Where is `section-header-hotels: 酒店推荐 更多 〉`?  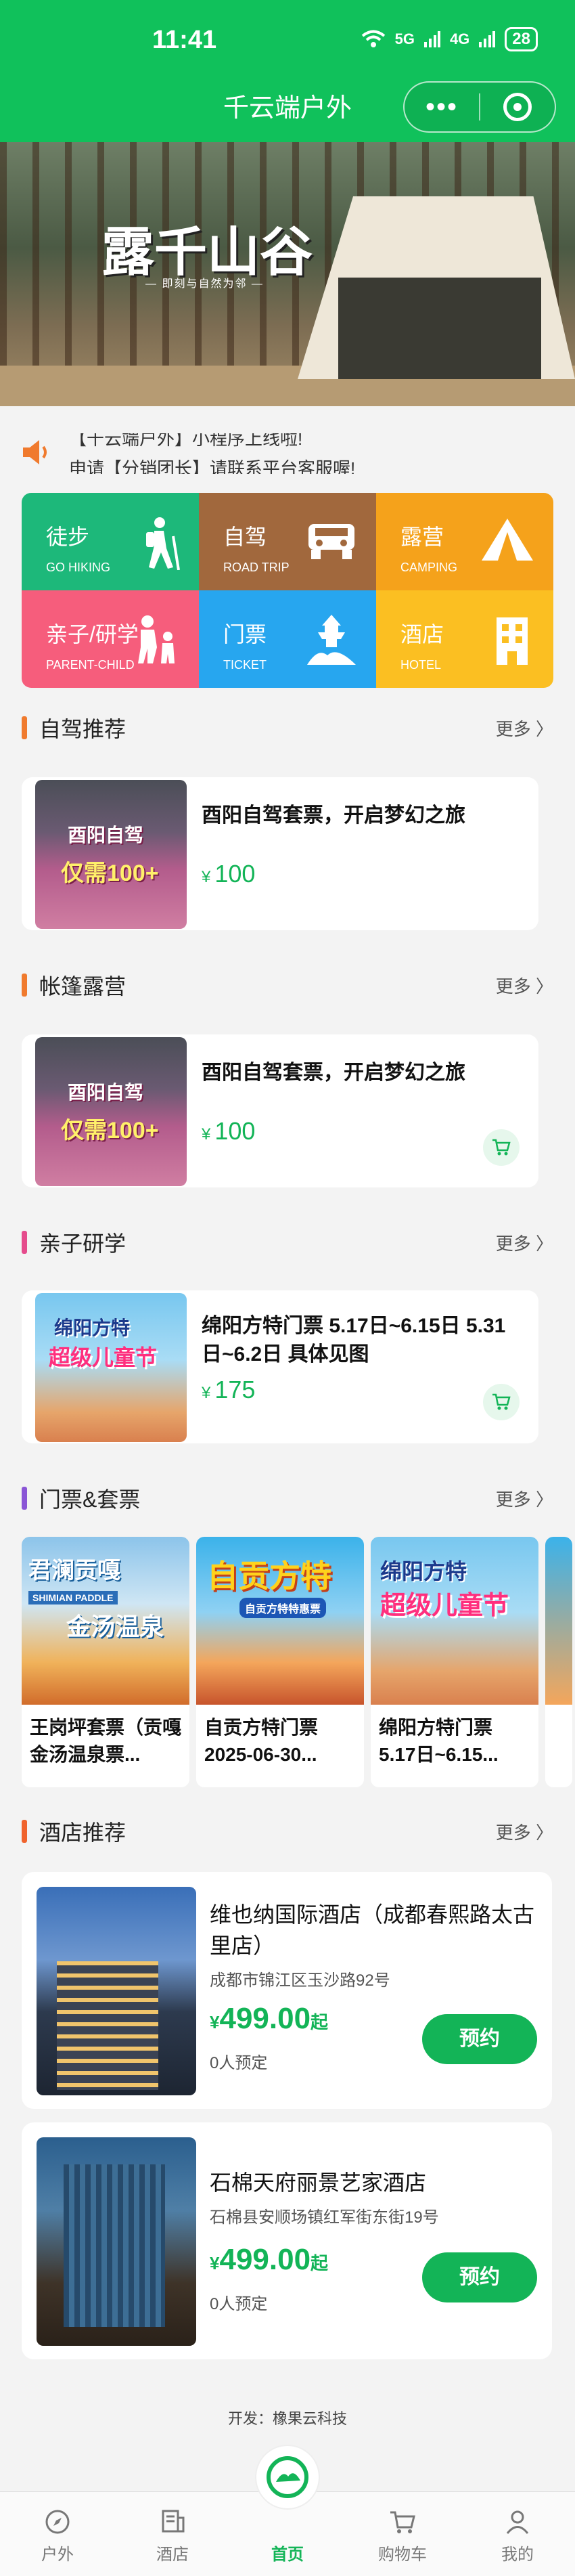 section-header-hotels: 酒店推荐 更多 〉 is located at coordinates (287, 1831).